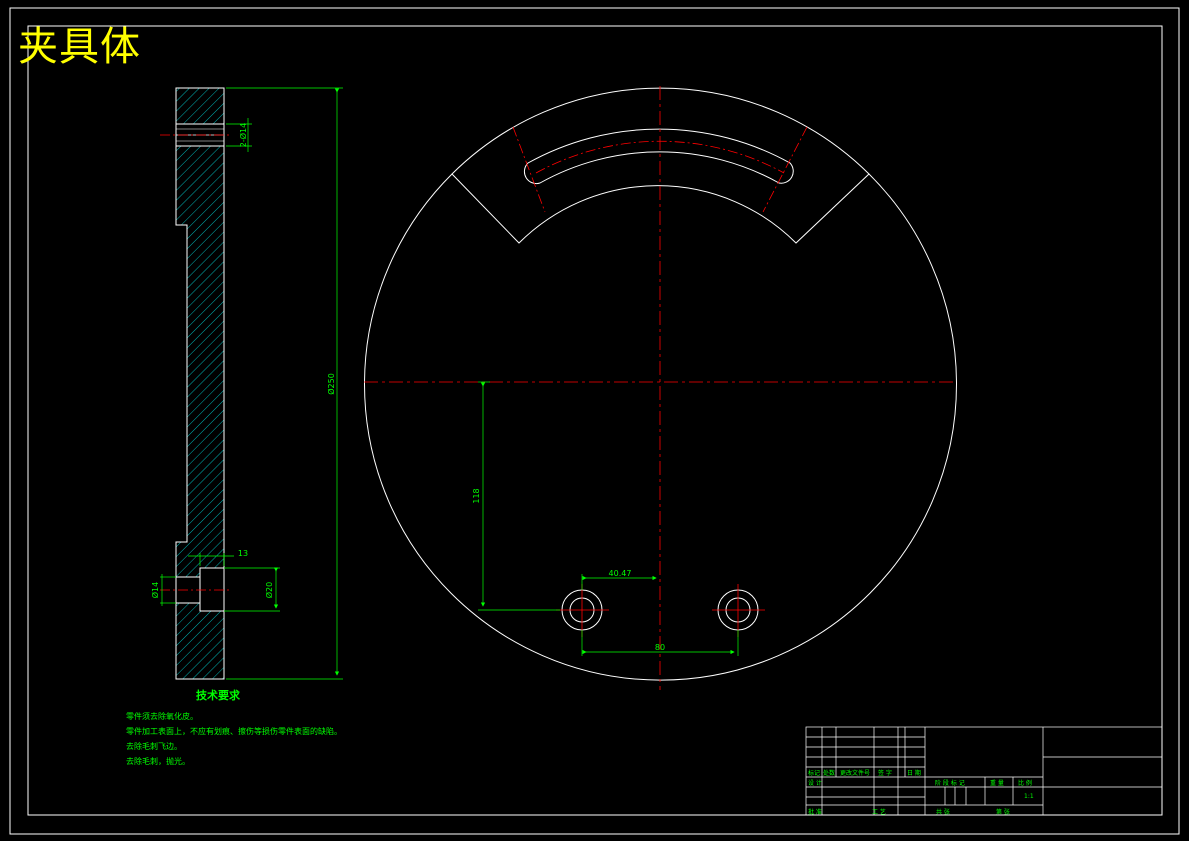 The width and height of the screenshot is (1189, 841). I want to click on tb-sheets-total: 共 张, so click(943, 812).